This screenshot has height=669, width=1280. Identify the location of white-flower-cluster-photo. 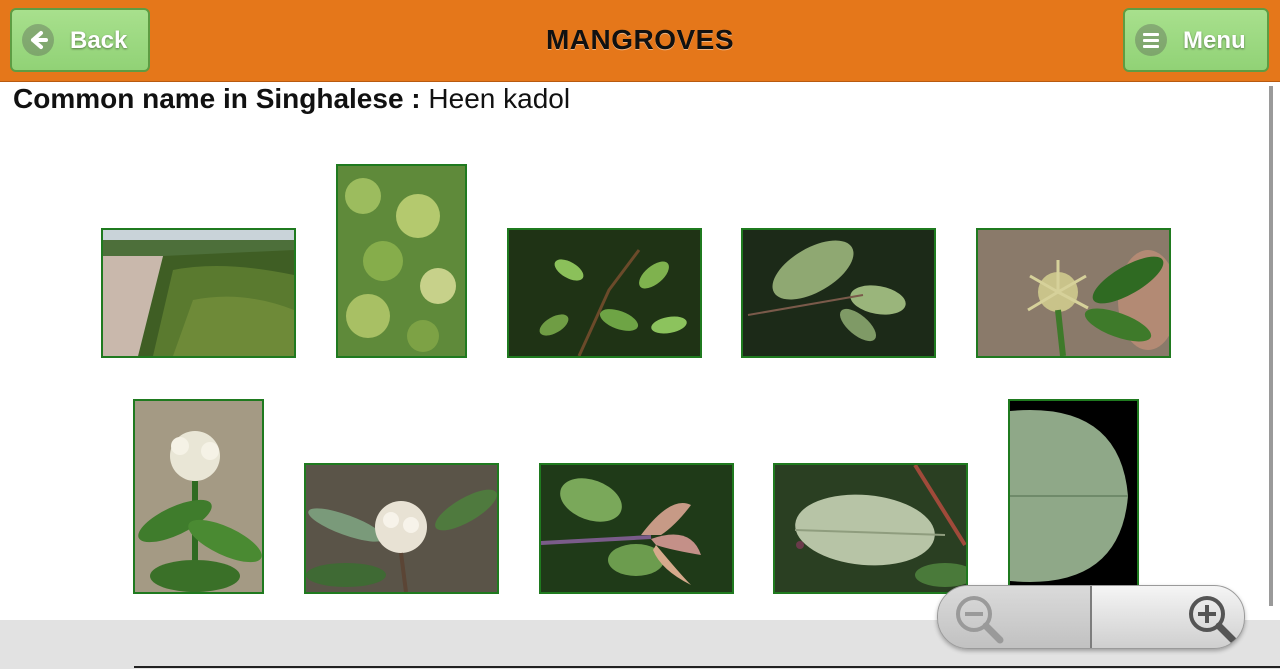
(198, 496).